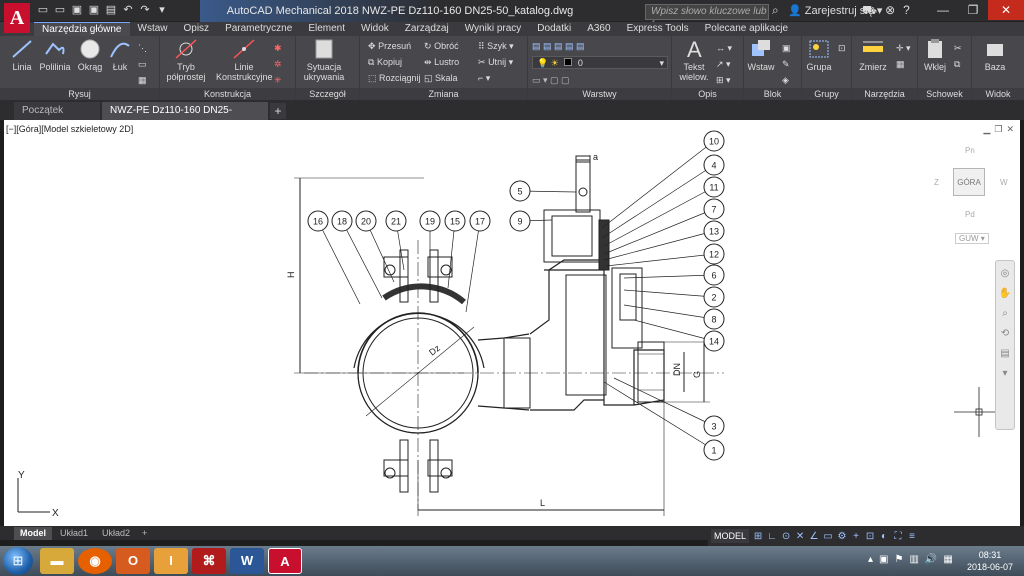 The image size is (1024, 576). What do you see at coordinates (814, 536) in the screenshot?
I see `otrack-icon: ∠` at bounding box center [814, 536].